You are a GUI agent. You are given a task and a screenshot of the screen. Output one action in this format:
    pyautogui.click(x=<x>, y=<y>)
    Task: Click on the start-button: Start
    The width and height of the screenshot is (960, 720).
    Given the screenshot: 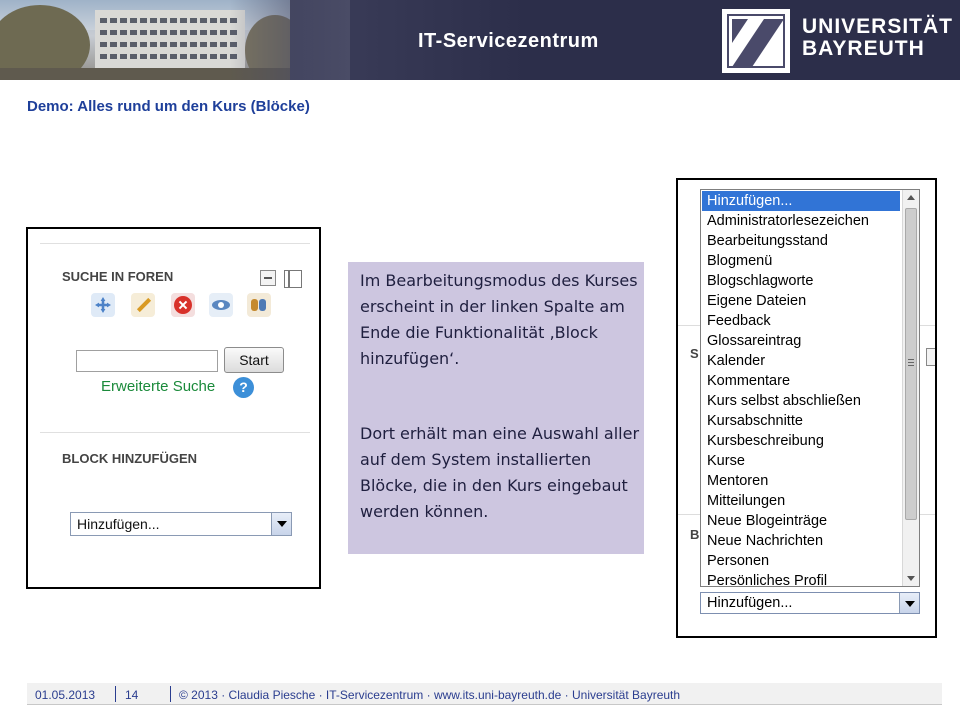 What is the action you would take?
    pyautogui.click(x=254, y=360)
    